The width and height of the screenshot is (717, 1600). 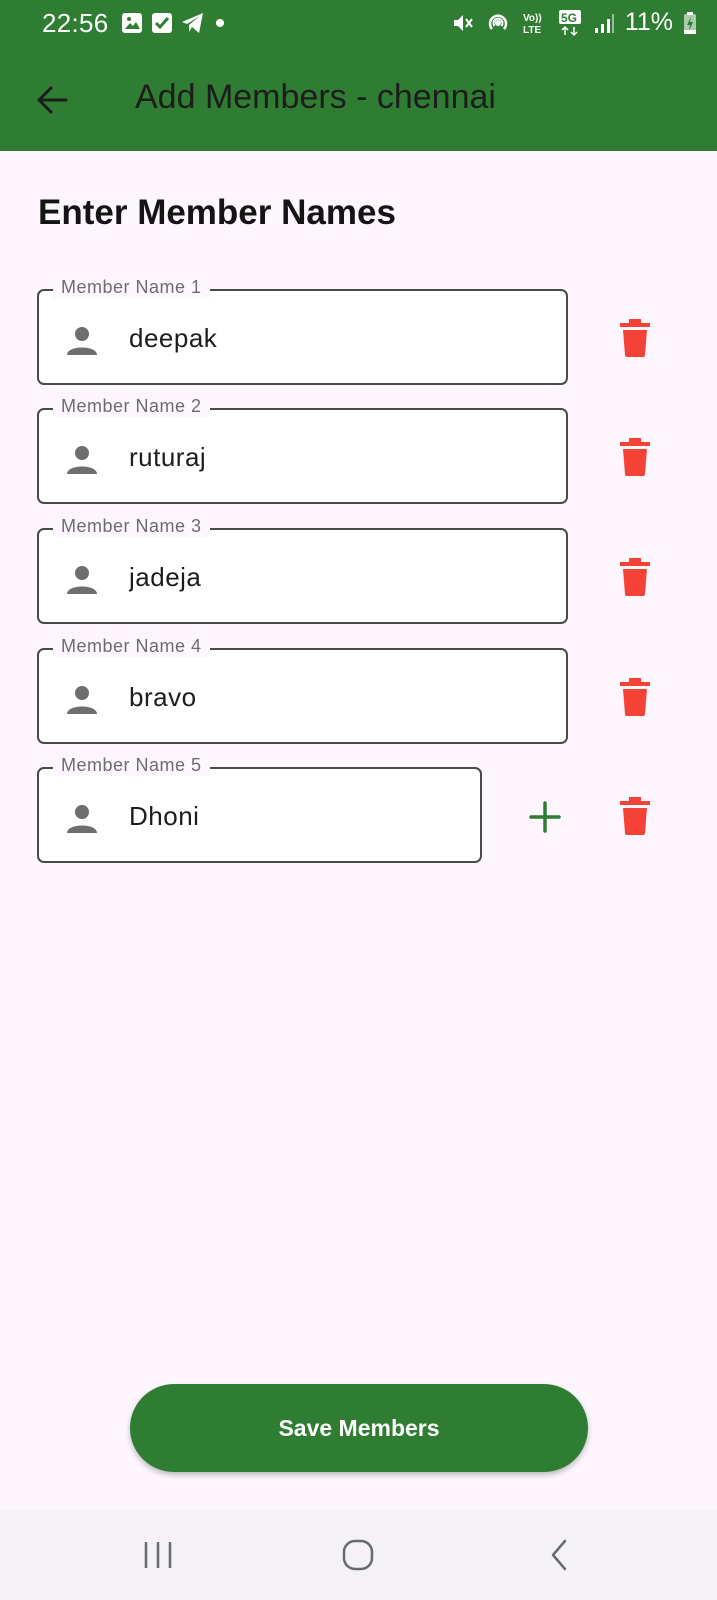 What do you see at coordinates (604, 23) in the screenshot?
I see `signal-icon` at bounding box center [604, 23].